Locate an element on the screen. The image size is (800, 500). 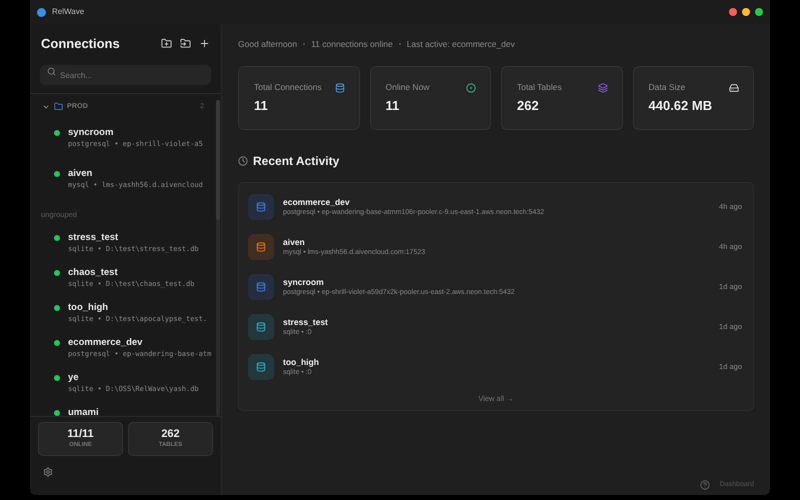
connection-name: ecommerce_dev is located at coordinates (106, 343).